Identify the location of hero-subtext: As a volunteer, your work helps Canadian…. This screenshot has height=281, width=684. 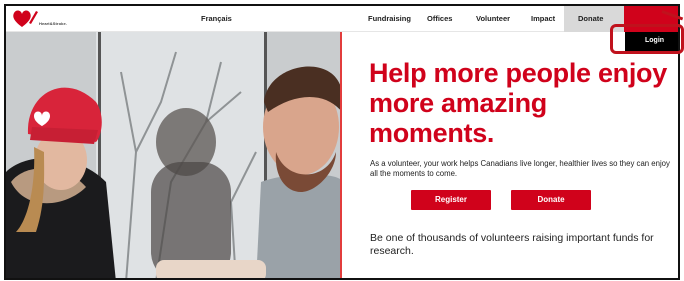
(520, 168).